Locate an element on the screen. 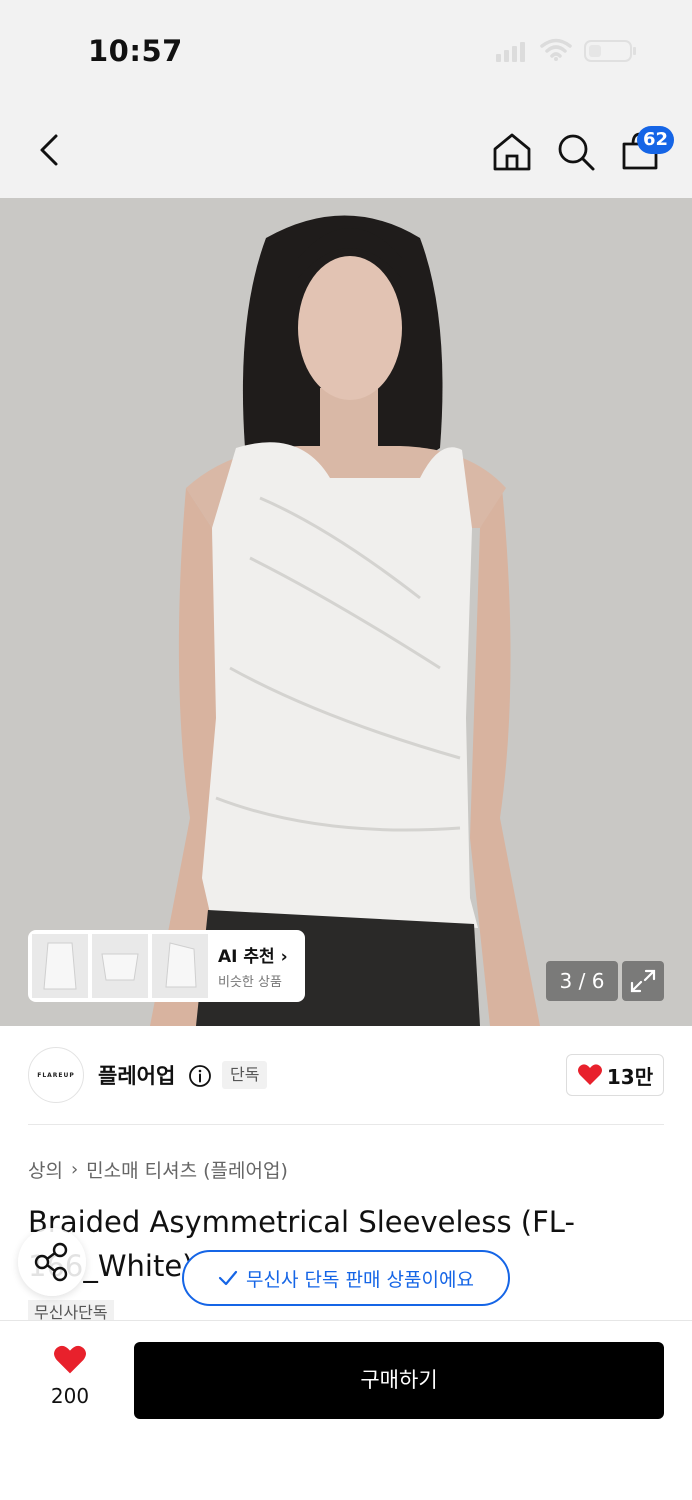 The image size is (692, 1500). brand-exclusive-tag: 단독 is located at coordinates (245, 1075).